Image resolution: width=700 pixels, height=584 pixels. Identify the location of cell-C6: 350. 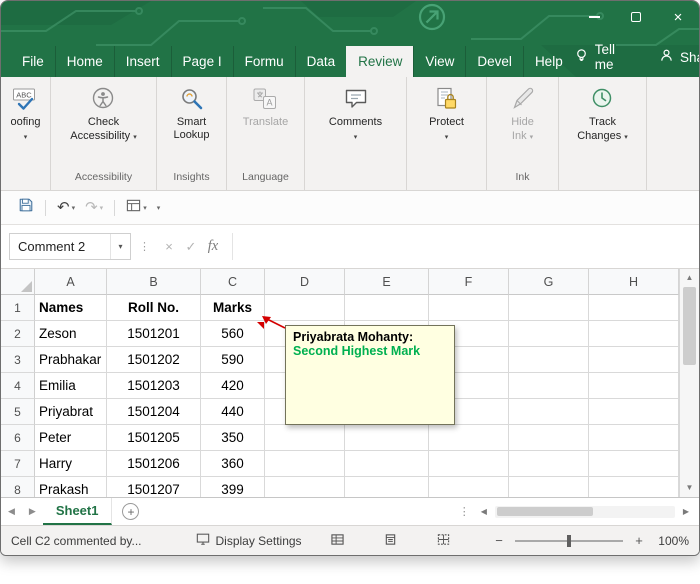
(233, 438).